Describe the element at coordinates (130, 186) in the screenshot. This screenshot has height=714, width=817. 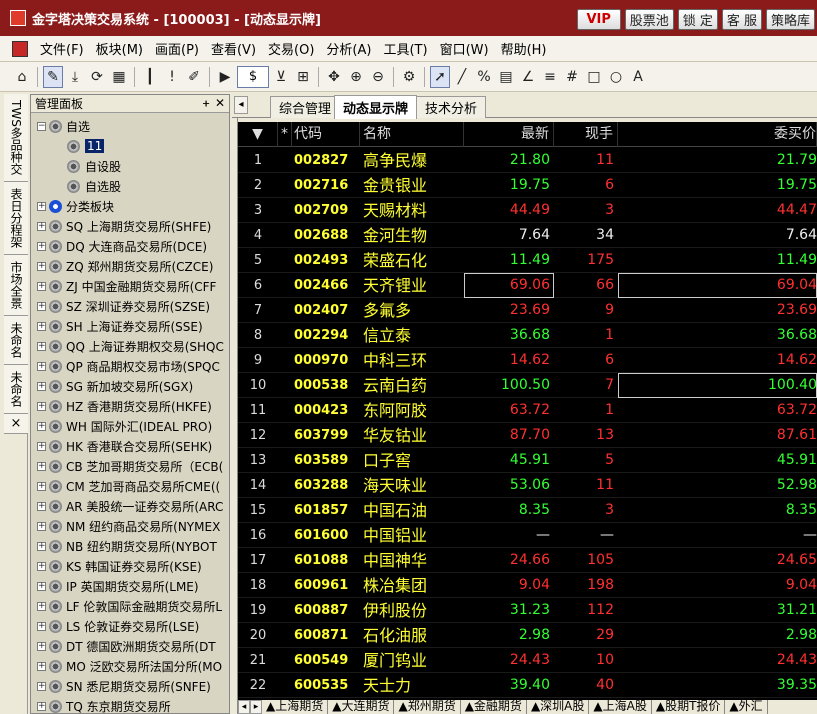
I see `tree-child-item: 自选股` at that location.